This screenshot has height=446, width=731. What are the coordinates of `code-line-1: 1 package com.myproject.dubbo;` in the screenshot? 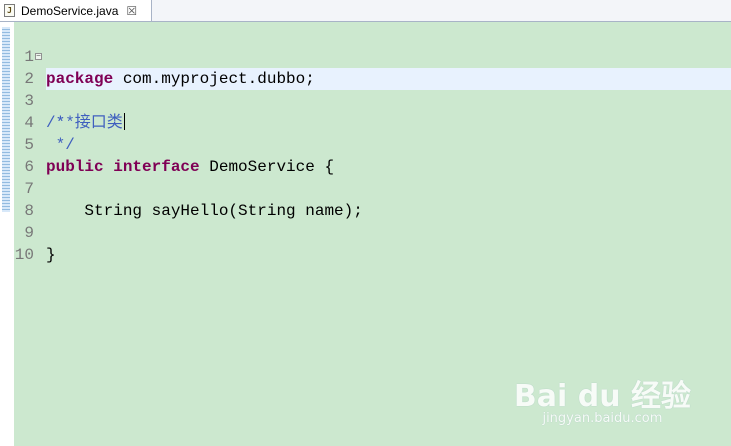 It's located at (365, 56).